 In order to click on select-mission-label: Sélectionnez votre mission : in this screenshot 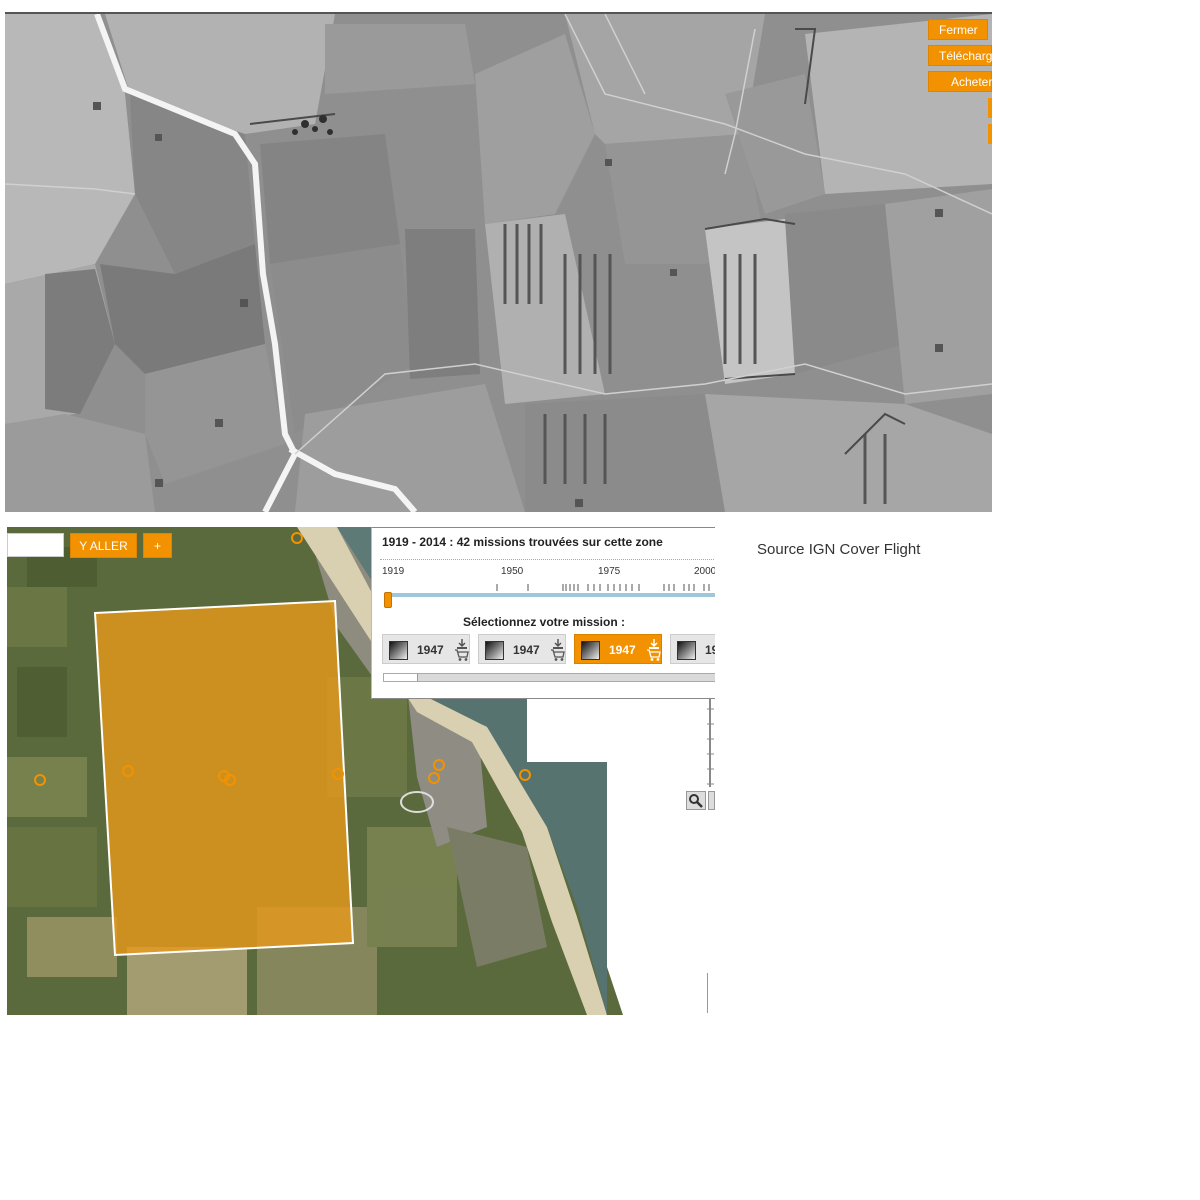, I will do `click(544, 622)`.